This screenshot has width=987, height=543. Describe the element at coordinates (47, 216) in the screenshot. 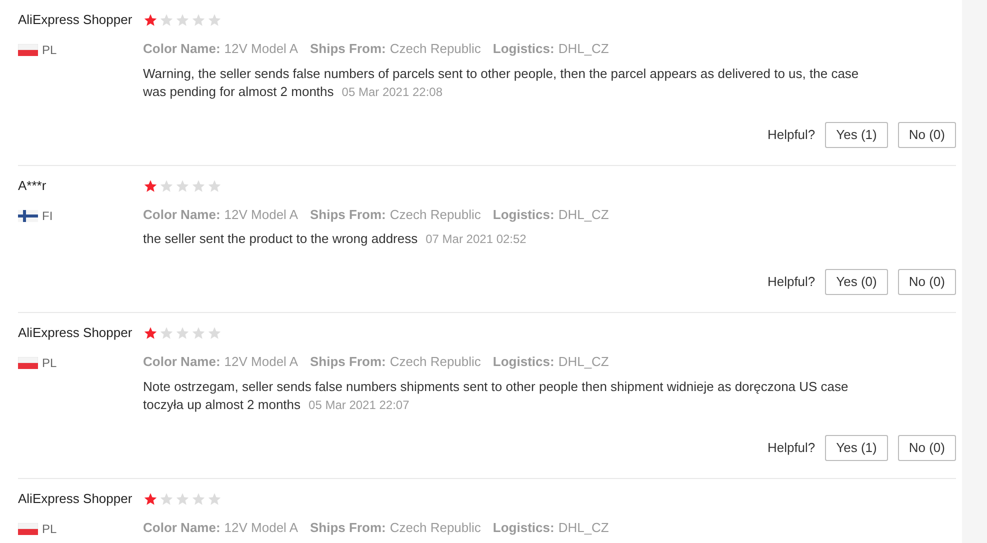

I see `country-code: FI` at that location.